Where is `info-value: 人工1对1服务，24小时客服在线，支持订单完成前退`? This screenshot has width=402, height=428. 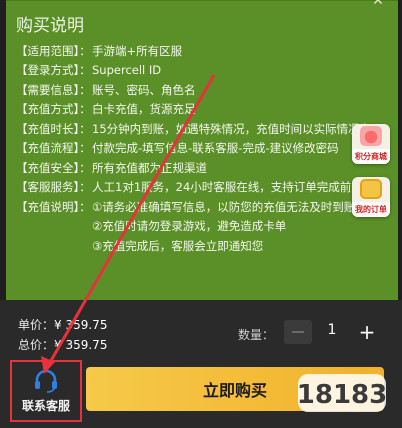 info-value: 人工1对1服务，24小时客服在线，支持订单完成前退 is located at coordinates (227, 187).